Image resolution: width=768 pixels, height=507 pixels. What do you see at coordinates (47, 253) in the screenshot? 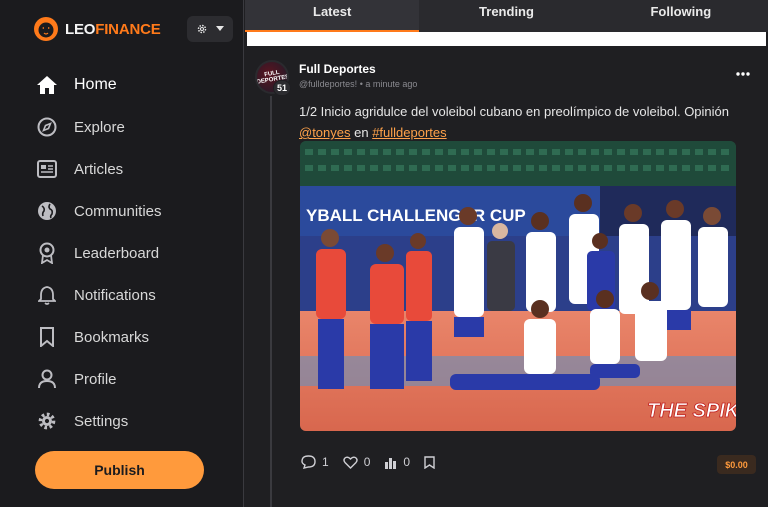
I see `award-icon` at bounding box center [47, 253].